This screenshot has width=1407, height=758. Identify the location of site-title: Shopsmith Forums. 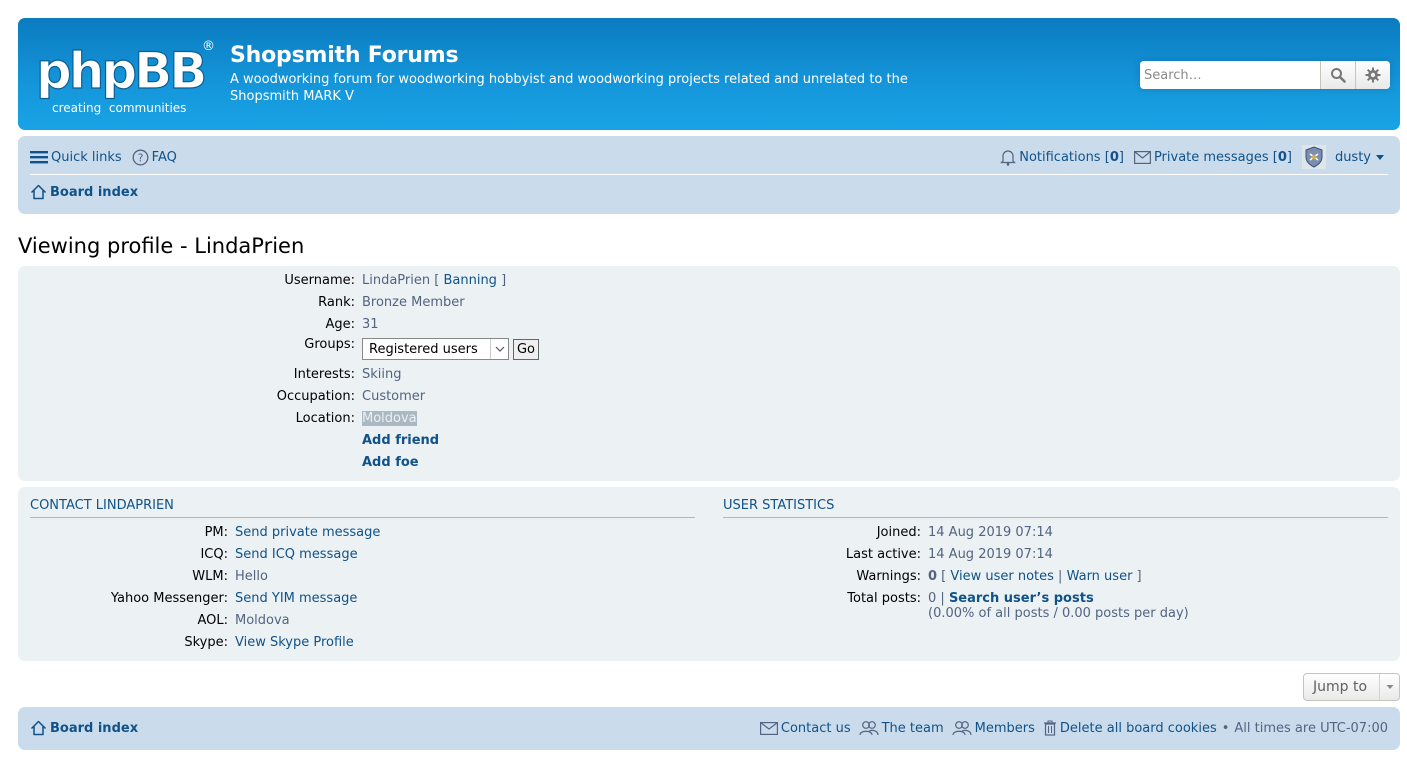
(344, 55).